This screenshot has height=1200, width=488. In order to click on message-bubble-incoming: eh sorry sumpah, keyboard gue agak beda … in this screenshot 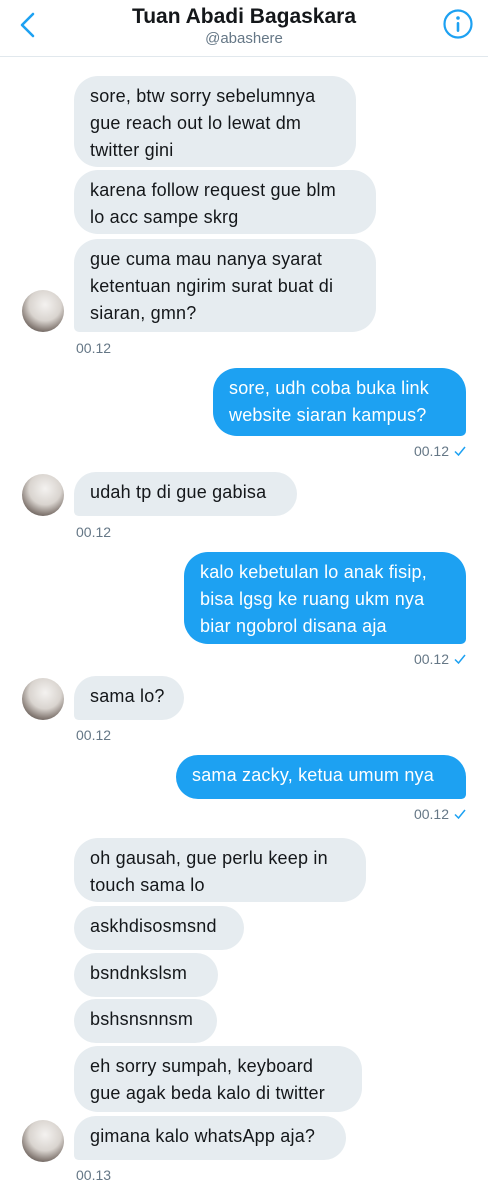, I will do `click(218, 1079)`.